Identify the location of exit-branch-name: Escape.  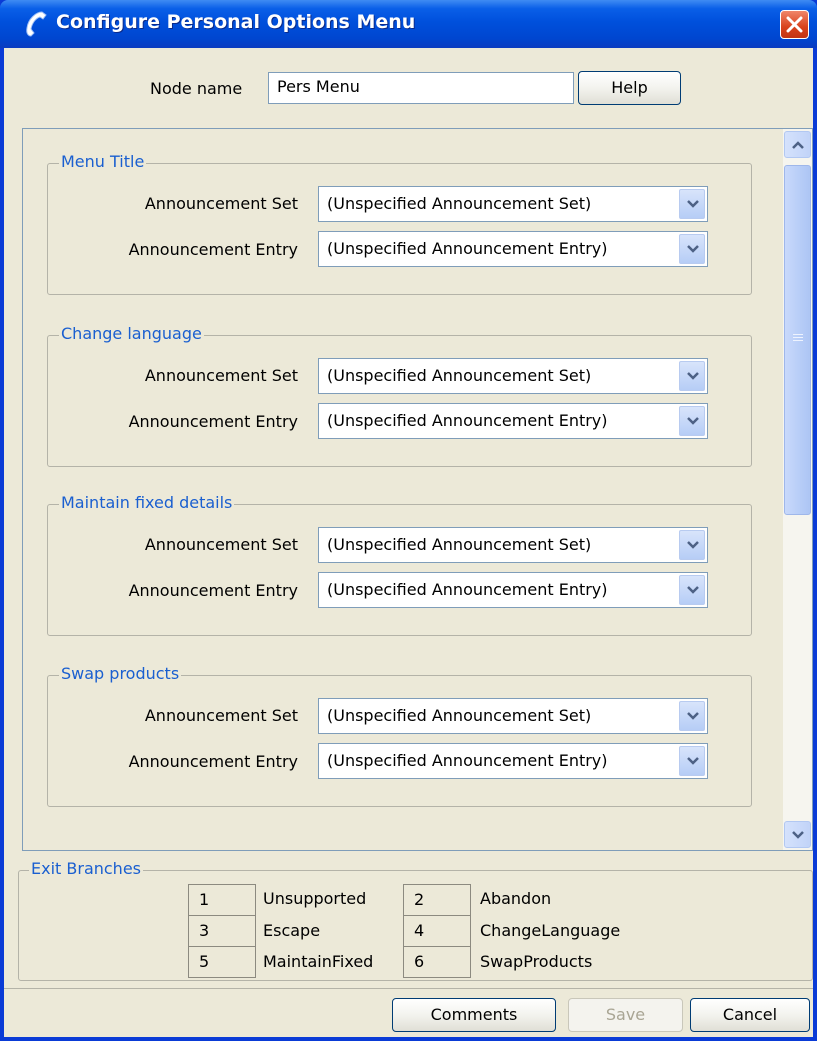
(292, 930).